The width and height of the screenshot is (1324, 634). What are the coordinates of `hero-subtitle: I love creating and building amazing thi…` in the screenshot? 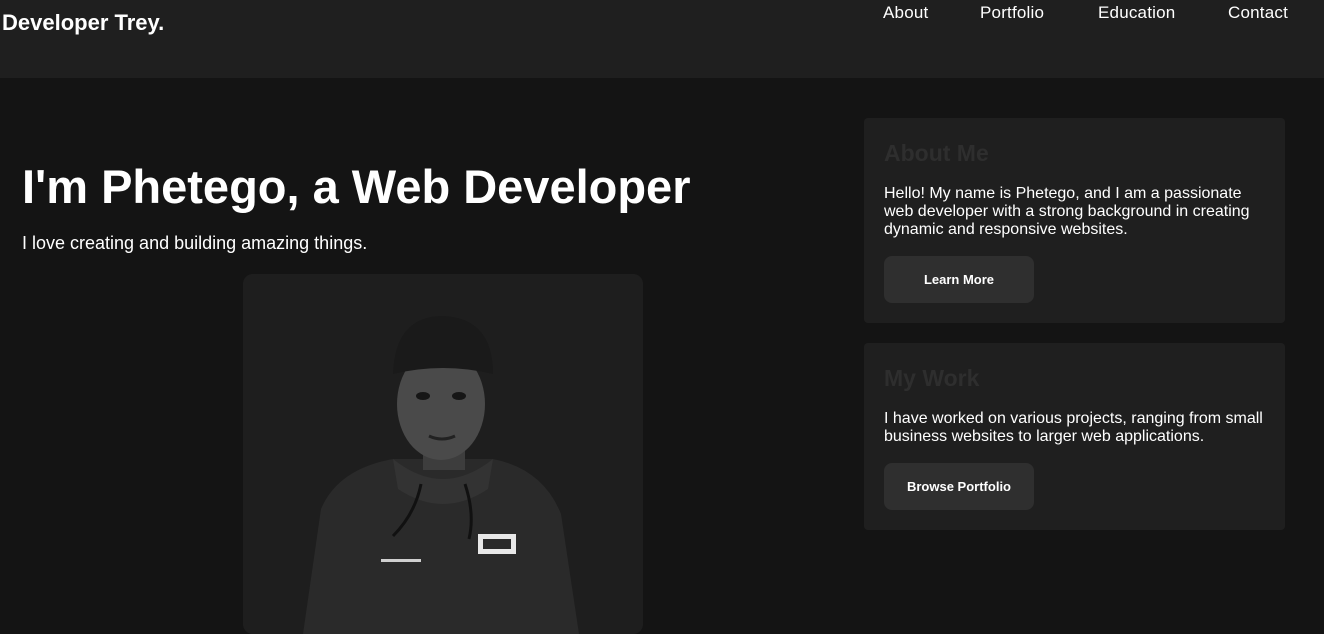 It's located at (195, 243).